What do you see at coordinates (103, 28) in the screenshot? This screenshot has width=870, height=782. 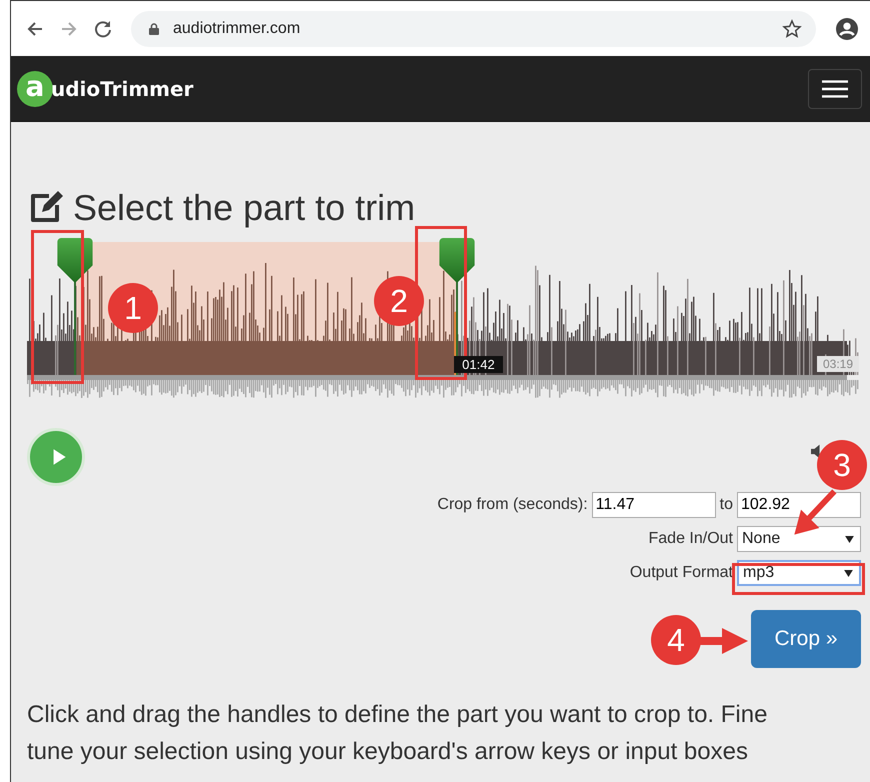 I see `reload-icon` at bounding box center [103, 28].